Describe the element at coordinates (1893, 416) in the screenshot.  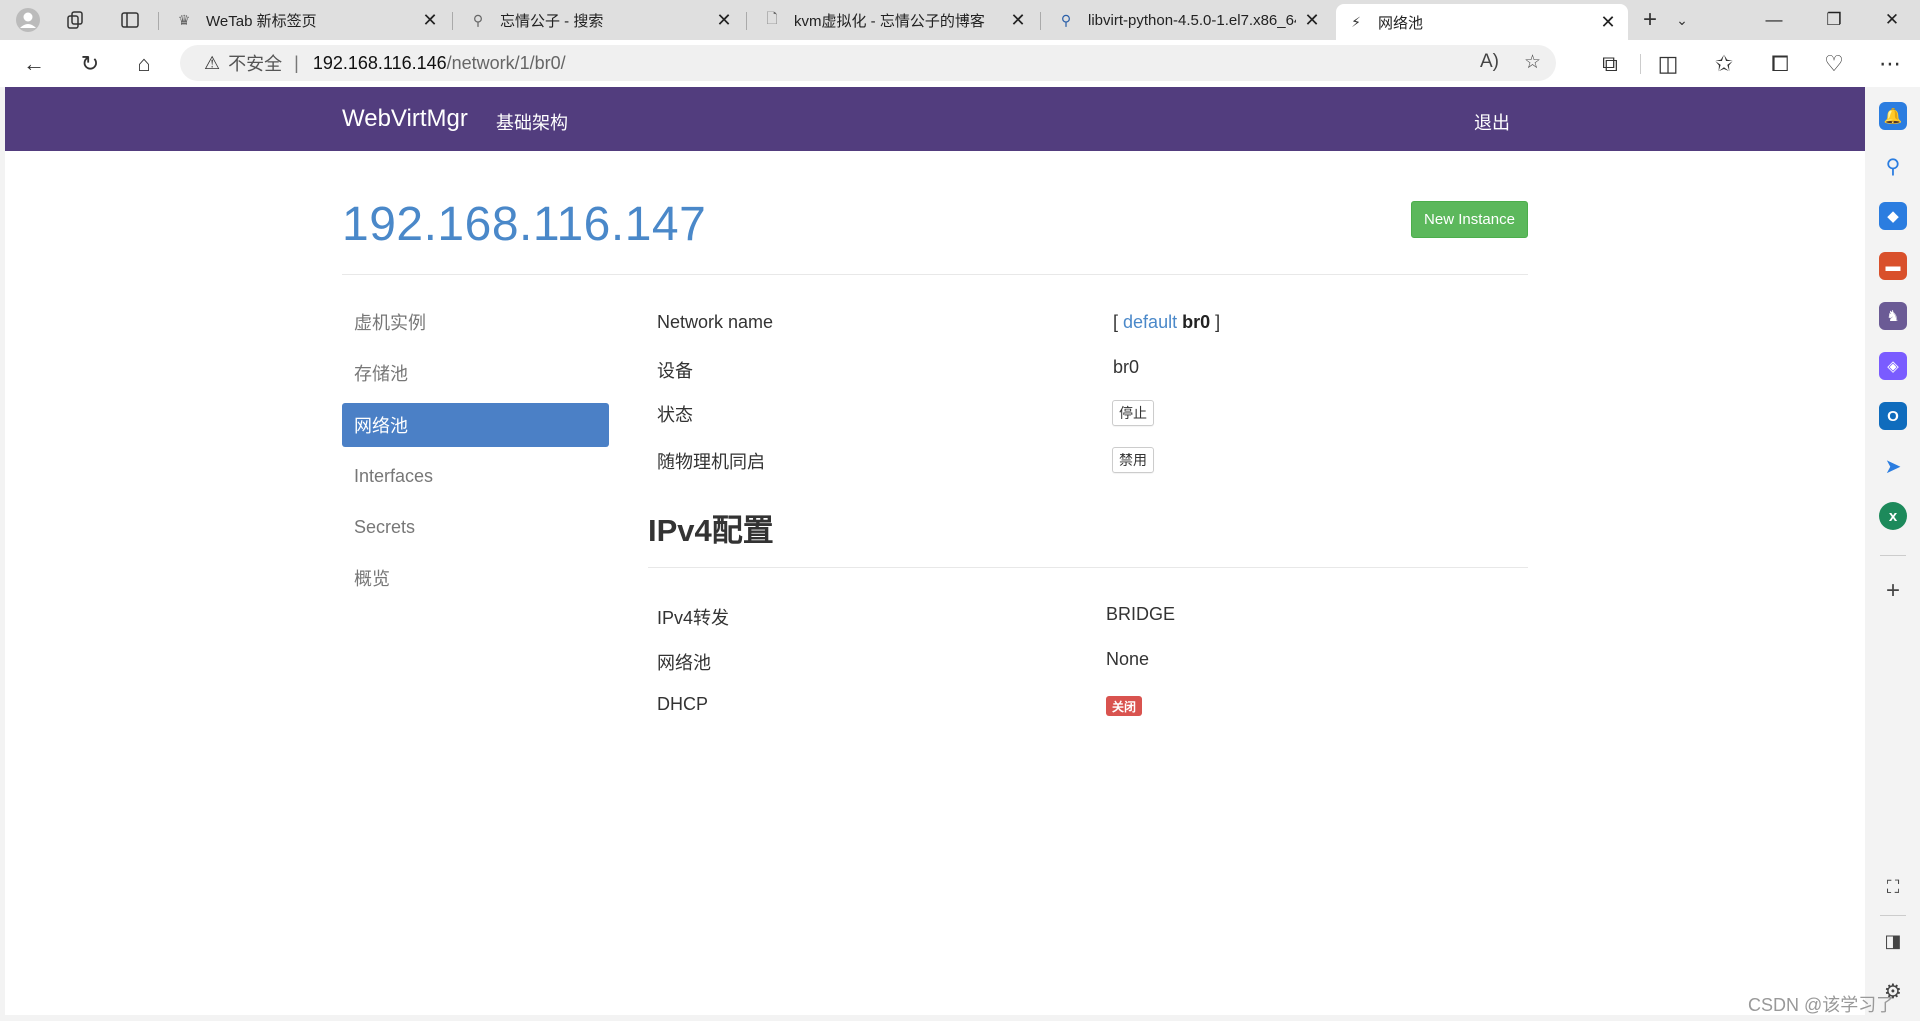
I see `outlook-icon: O` at that location.